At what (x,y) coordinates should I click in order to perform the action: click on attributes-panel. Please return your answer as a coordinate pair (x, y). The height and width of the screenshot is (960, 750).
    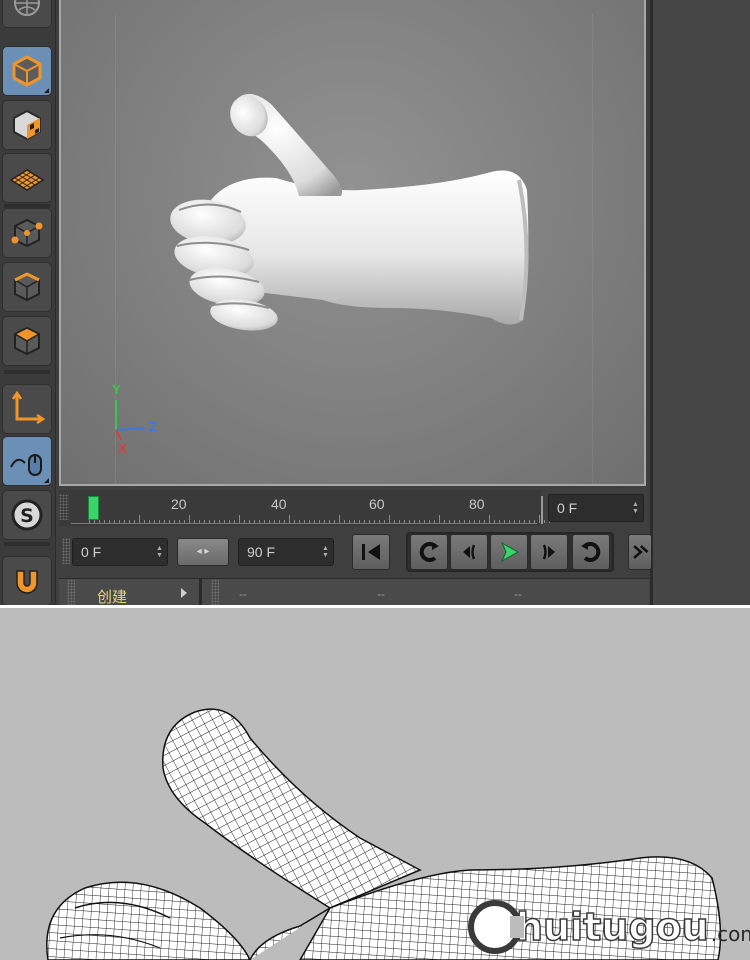
    Looking at the image, I should click on (700, 302).